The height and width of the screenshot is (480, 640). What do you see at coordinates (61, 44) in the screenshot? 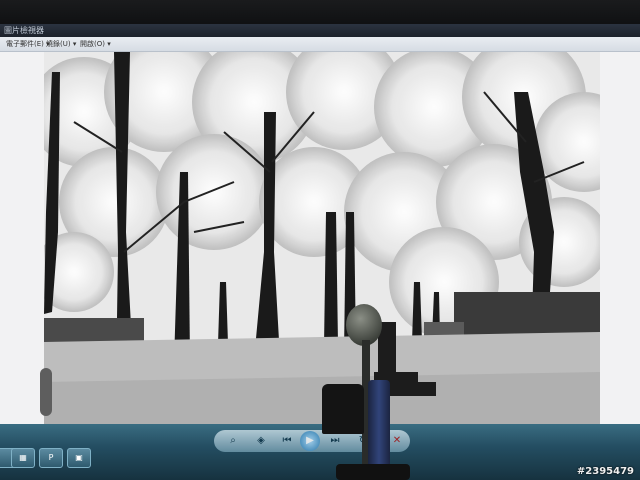
I see `menu-item-burn: 燒錄(U)` at bounding box center [61, 44].